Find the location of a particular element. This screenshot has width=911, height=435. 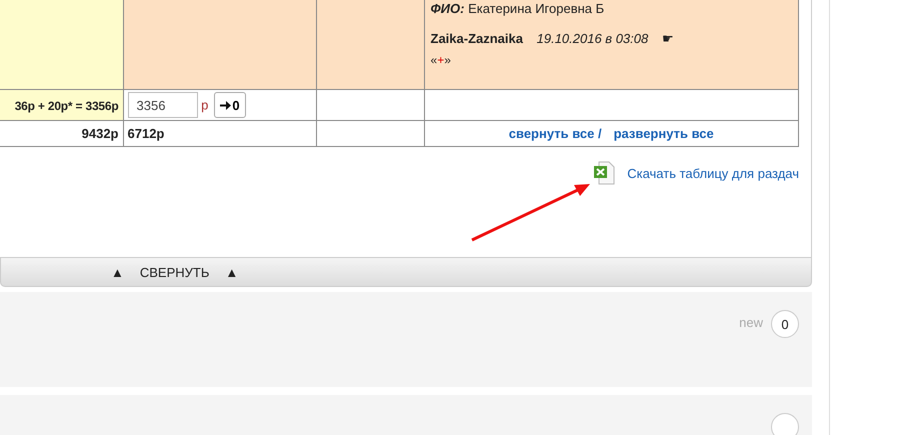

collapse-label: СВЕРНУТЬ is located at coordinates (175, 272).